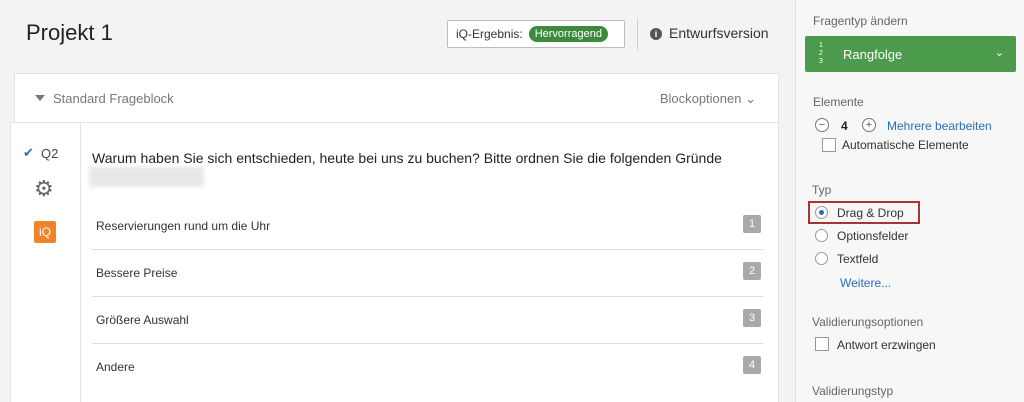 The width and height of the screenshot is (1024, 402). What do you see at coordinates (844, 126) in the screenshot?
I see `elements-count: 4` at bounding box center [844, 126].